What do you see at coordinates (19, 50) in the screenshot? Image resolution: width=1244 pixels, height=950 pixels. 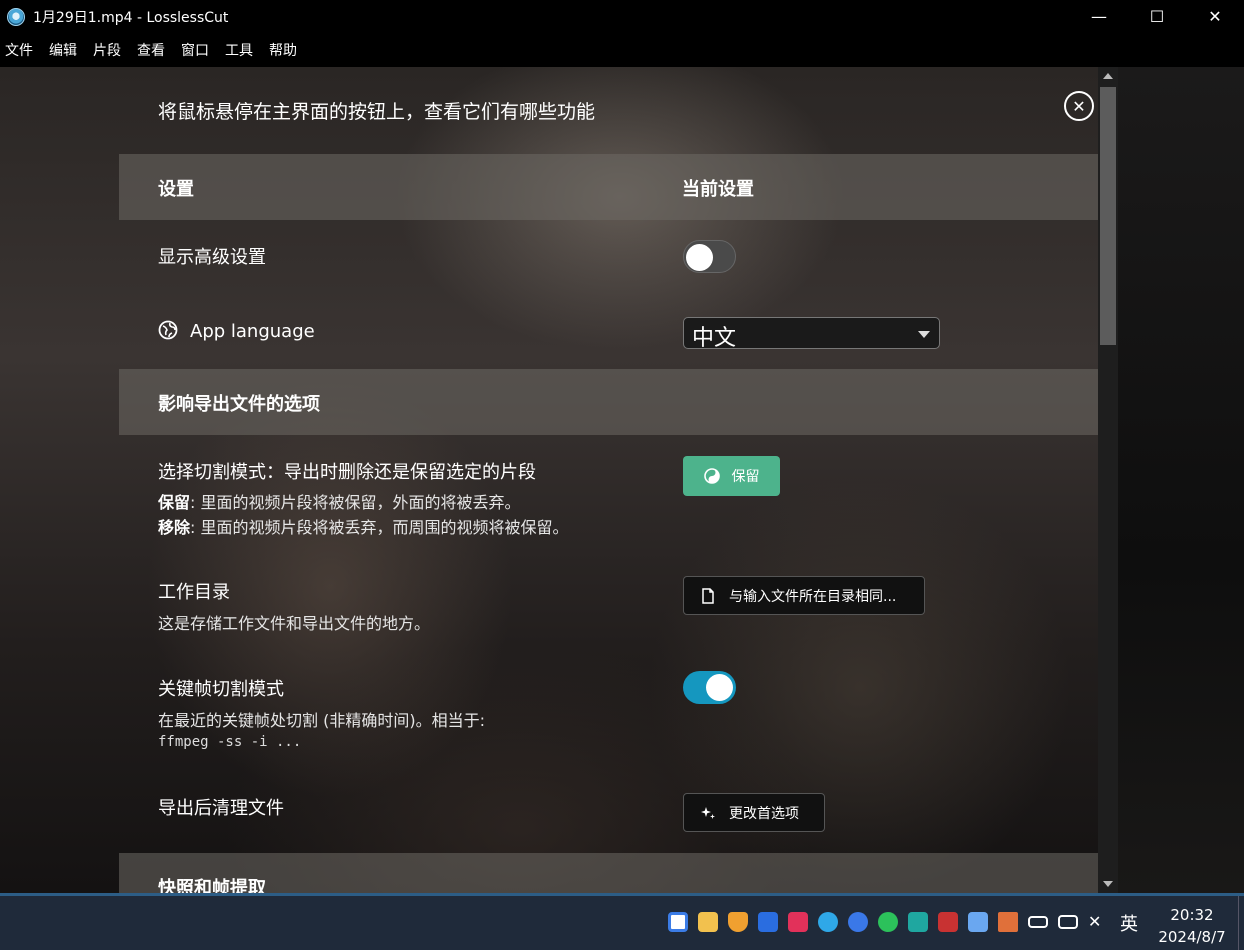 I see `menu-file: 文件` at bounding box center [19, 50].